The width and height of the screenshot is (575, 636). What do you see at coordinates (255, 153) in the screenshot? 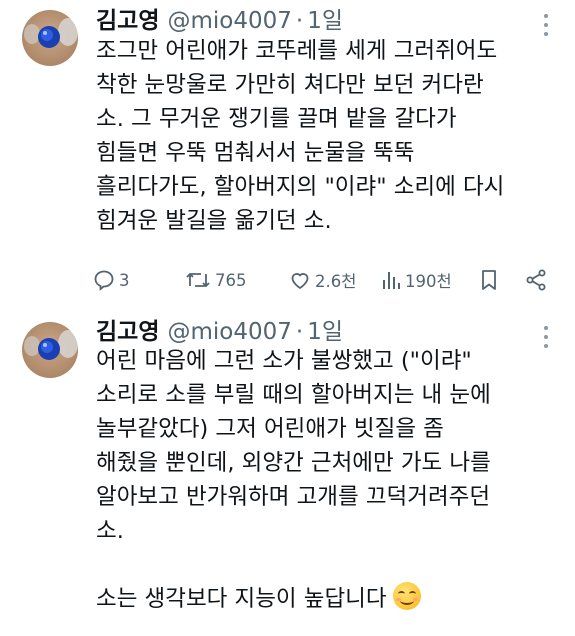
I see `tweet-line: 힘들면 우뚝 멈춰서서 눈물을 뚝뚝` at bounding box center [255, 153].